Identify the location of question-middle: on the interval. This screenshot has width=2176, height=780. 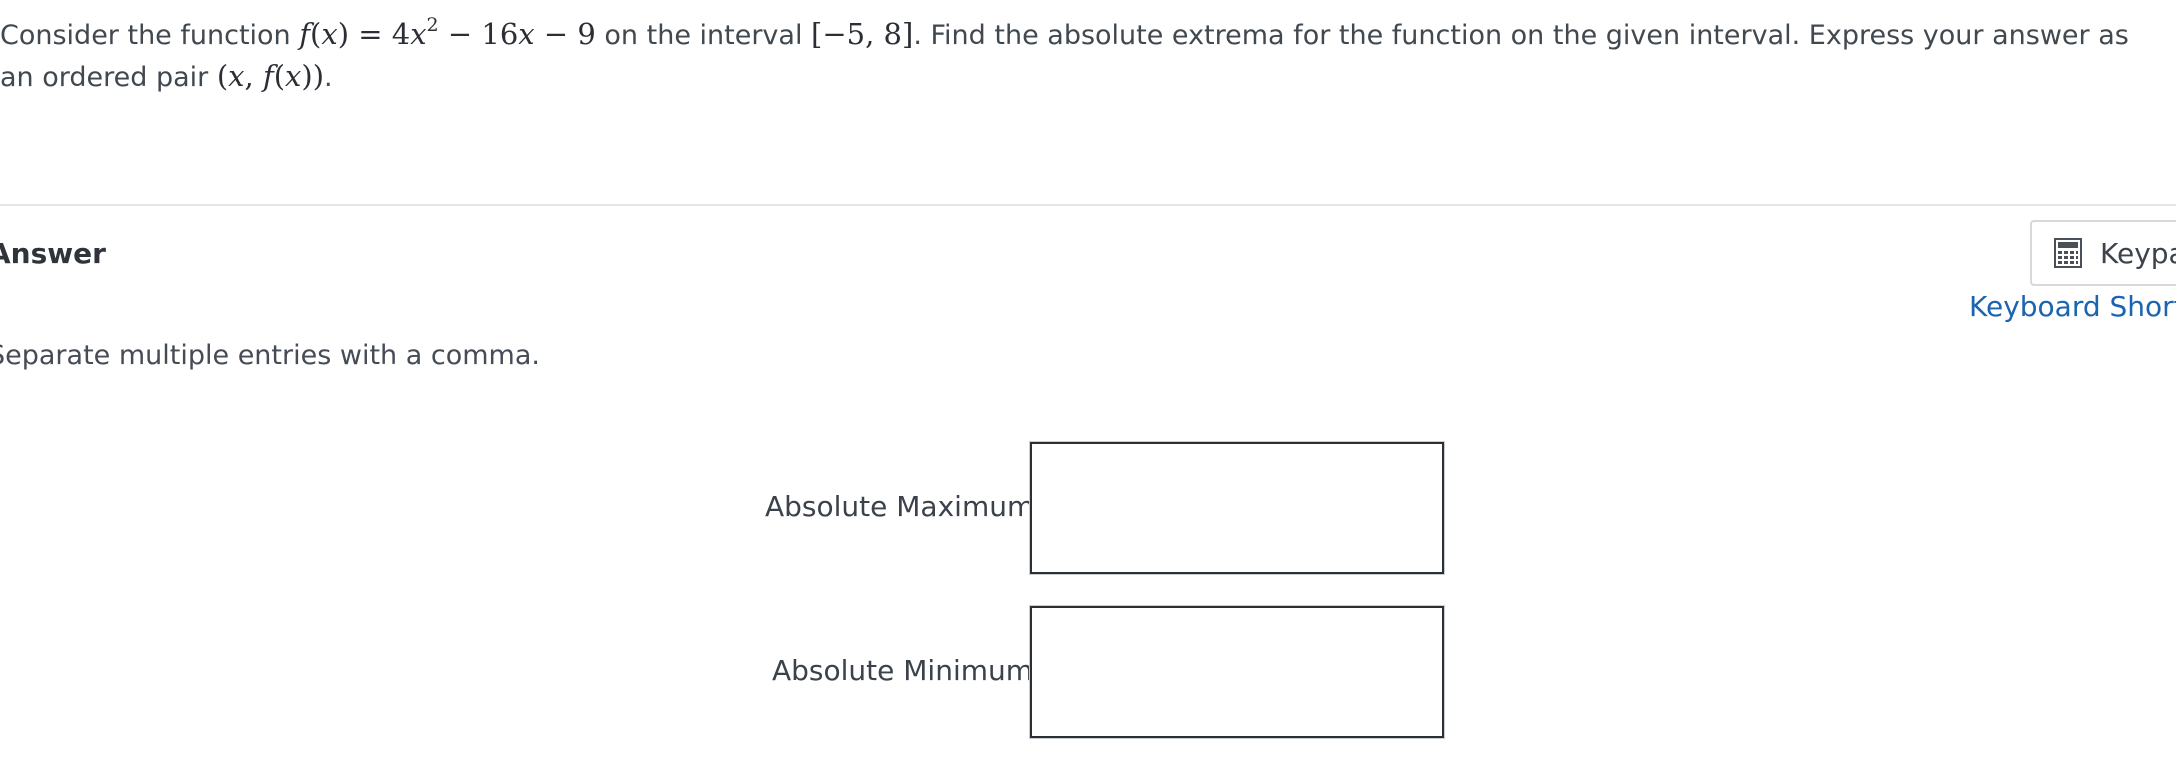
(703, 35).